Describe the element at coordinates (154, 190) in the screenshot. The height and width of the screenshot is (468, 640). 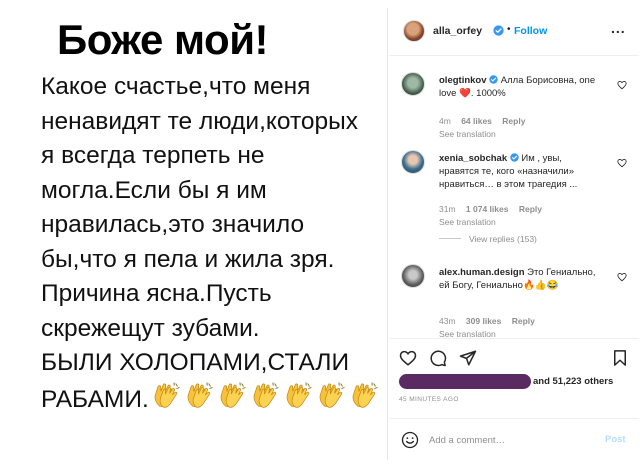
I see `post-text-line: могла.Если бы я им` at that location.